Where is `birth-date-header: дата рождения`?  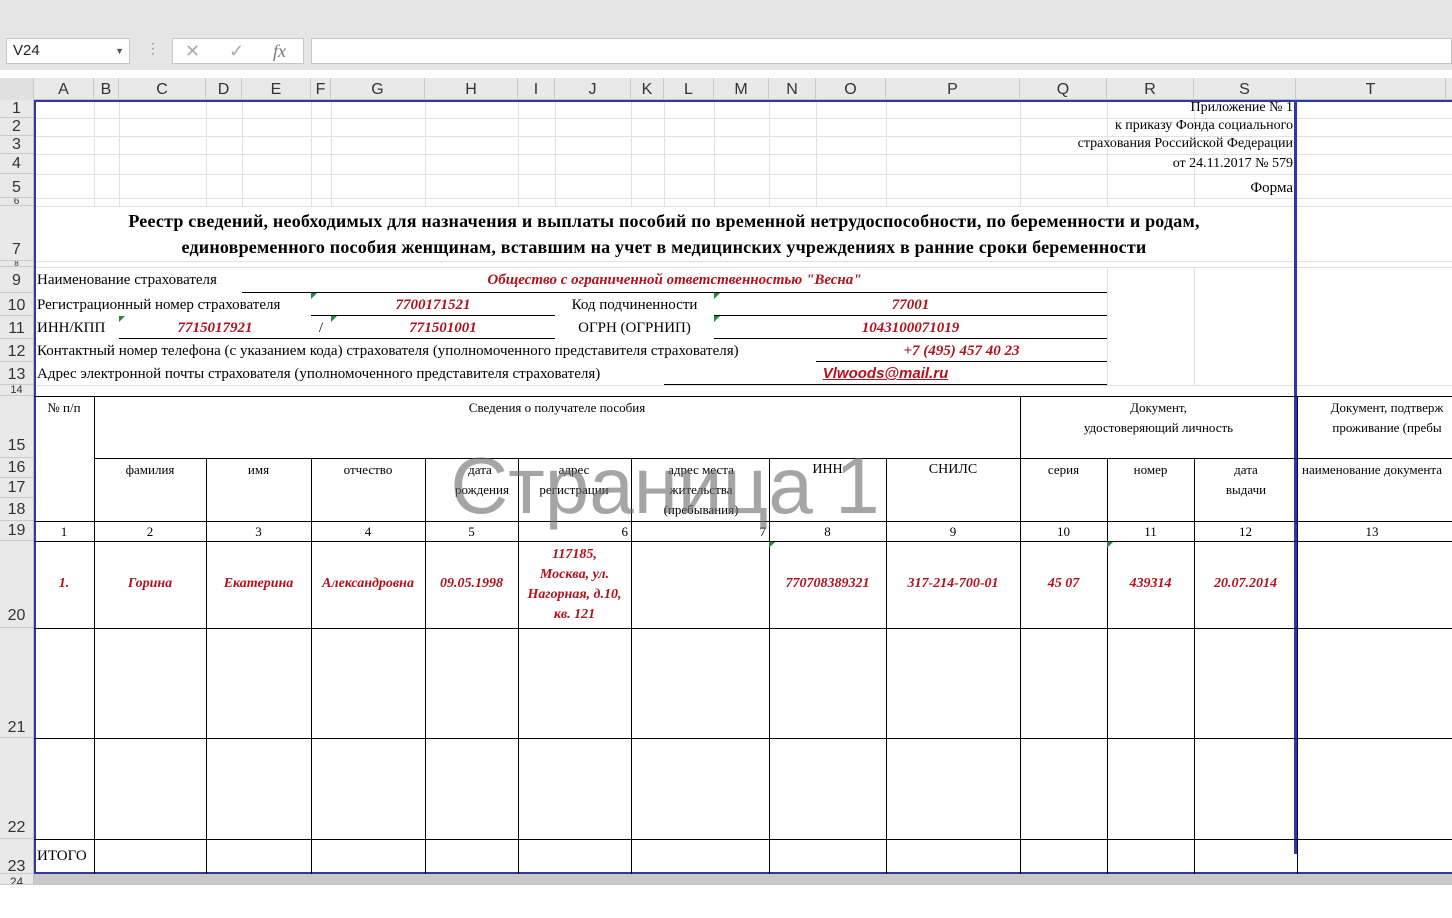 birth-date-header: дата рождения is located at coordinates (482, 479).